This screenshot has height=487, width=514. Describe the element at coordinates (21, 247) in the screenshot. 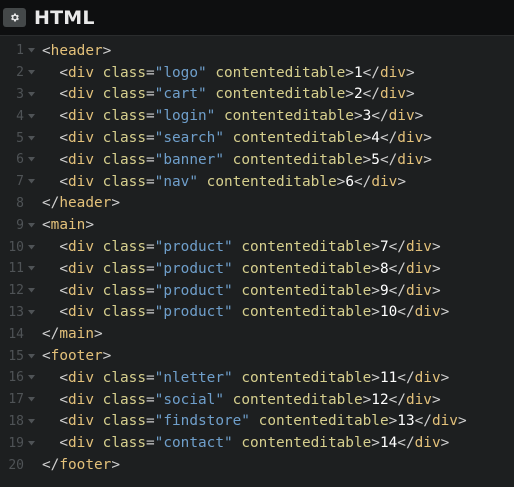

I see `line-gutter: 10` at that location.